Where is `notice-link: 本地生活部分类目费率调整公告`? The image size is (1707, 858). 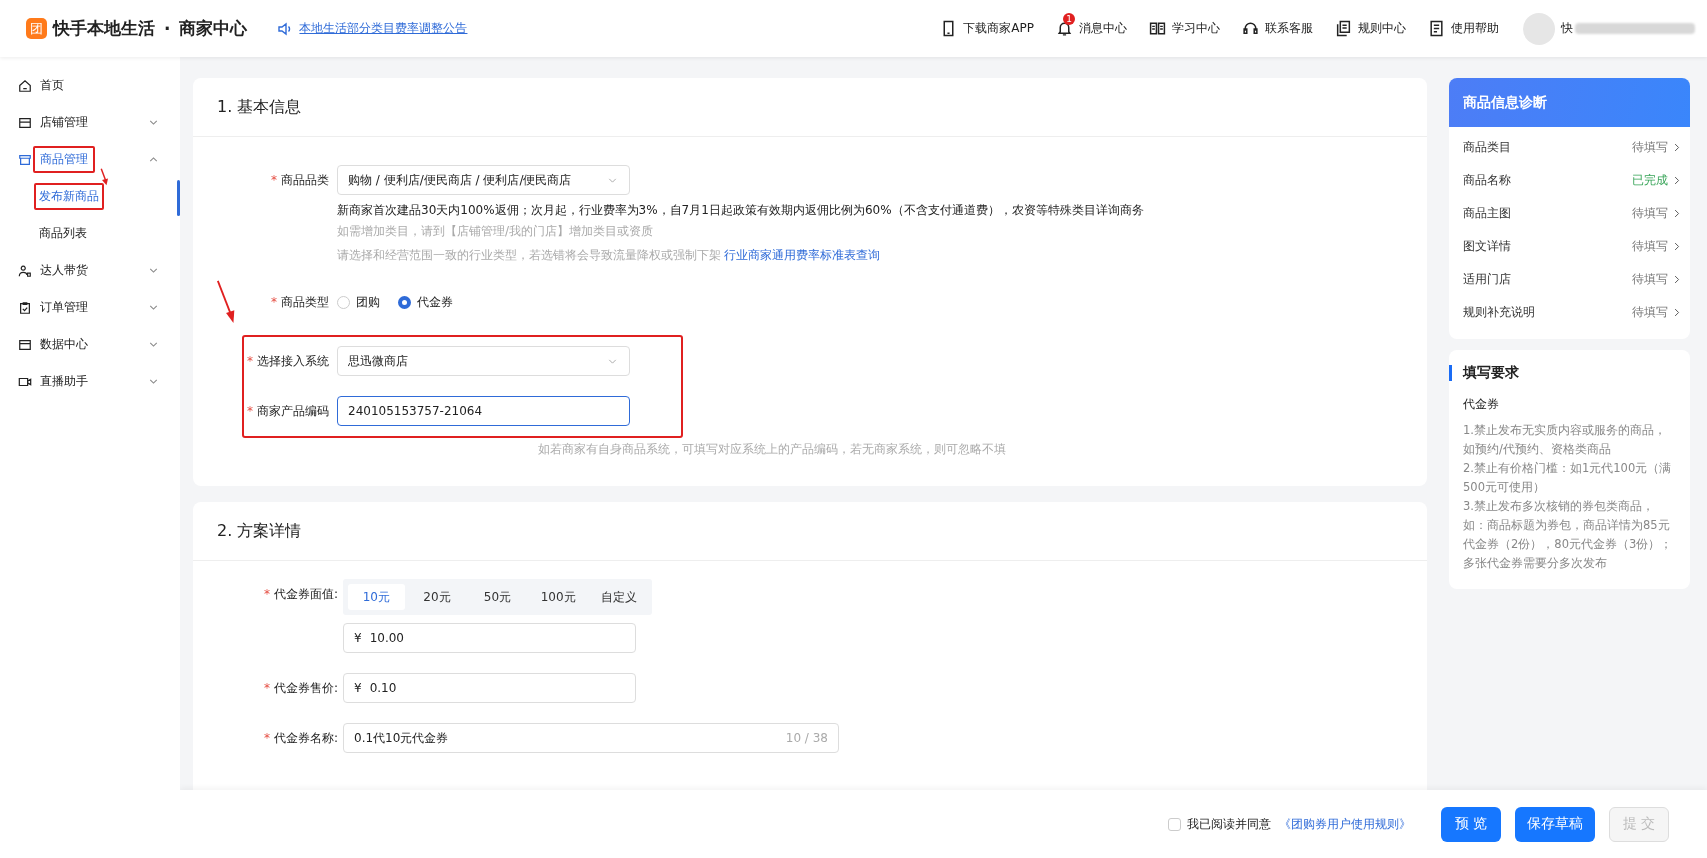 notice-link: 本地生活部分类目费率调整公告 is located at coordinates (383, 28).